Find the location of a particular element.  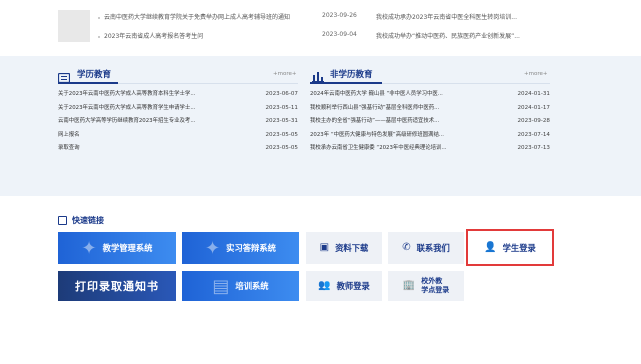

list-item: 2023年 “中医药大健康与特色发展”高级研修班圆满结... 2023-07-14 is located at coordinates (430, 135).